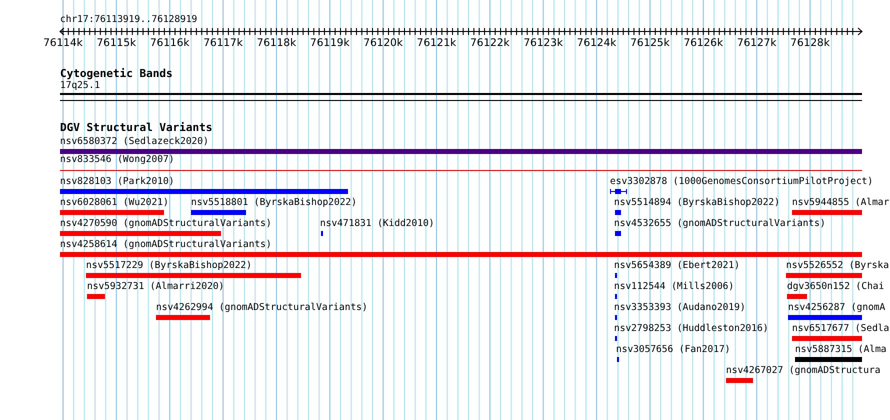 The width and height of the screenshot is (890, 420). Describe the element at coordinates (756, 43) in the screenshot. I see `tick-label: 76127k` at that location.